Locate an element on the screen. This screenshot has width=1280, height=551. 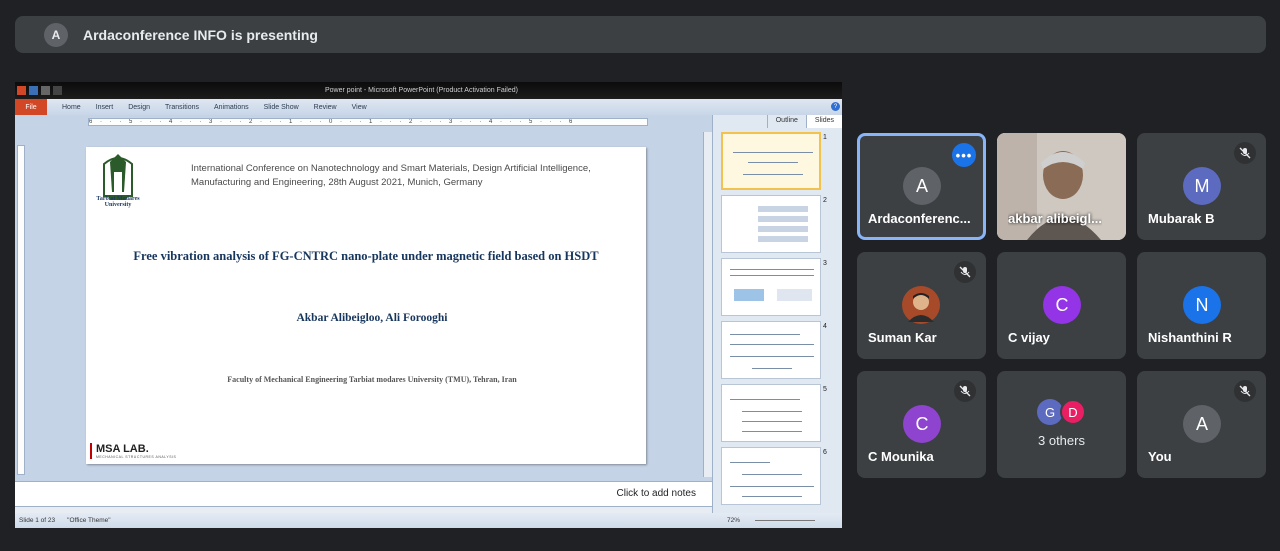
slide-horizontal-scrollbar is located at coordinates (363, 509).